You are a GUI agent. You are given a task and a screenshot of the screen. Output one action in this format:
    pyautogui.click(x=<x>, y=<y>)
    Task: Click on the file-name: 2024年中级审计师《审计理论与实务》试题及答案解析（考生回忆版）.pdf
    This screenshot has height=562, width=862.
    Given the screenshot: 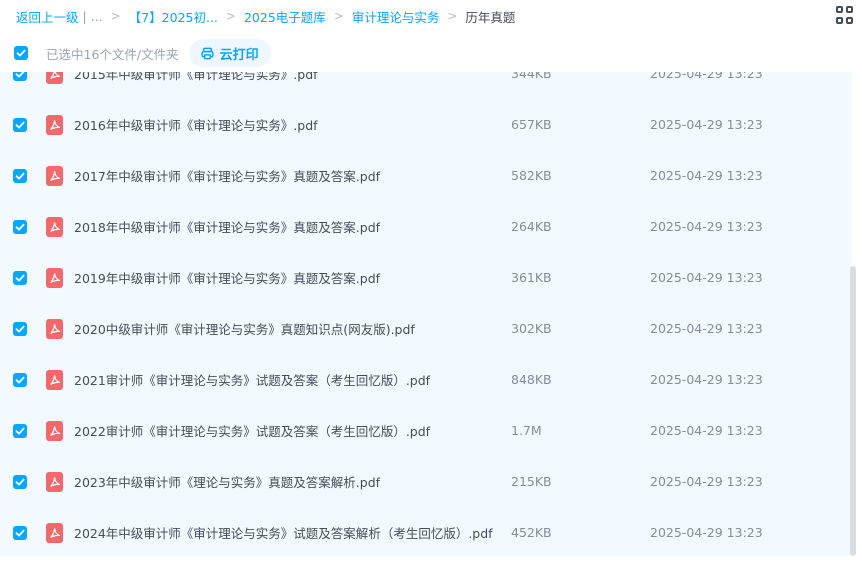 What is the action you would take?
    pyautogui.click(x=292, y=532)
    